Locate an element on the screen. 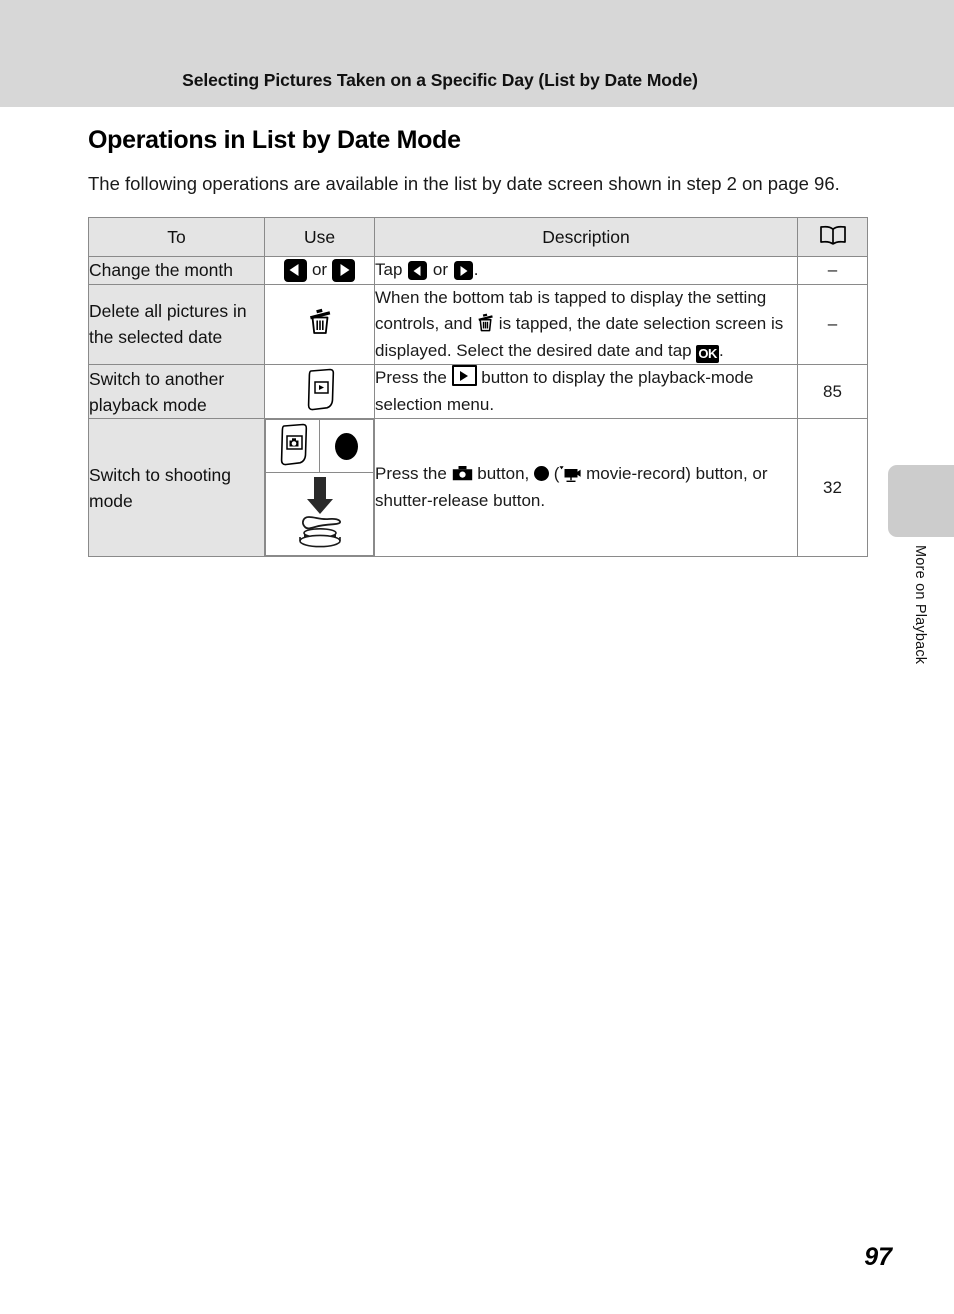  row-use-switch-shooting is located at coordinates (319, 488).